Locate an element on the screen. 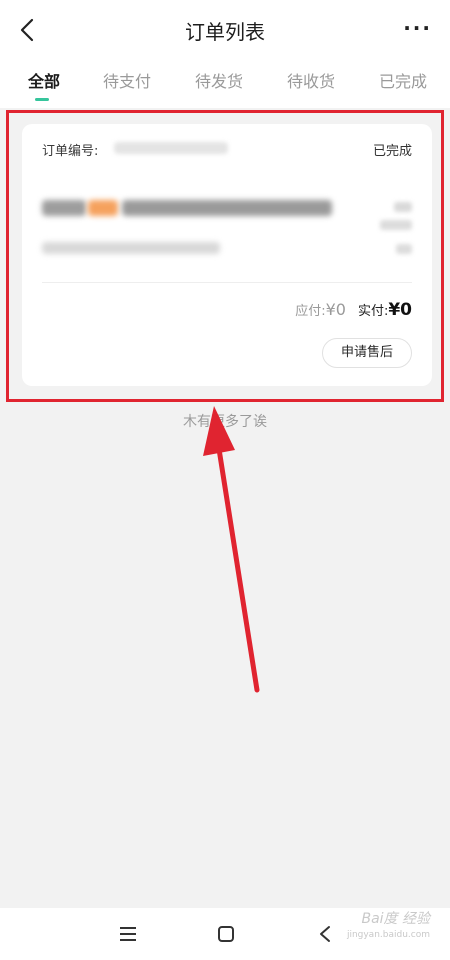 The width and height of the screenshot is (450, 960). menu-icon is located at coordinates (128, 934).